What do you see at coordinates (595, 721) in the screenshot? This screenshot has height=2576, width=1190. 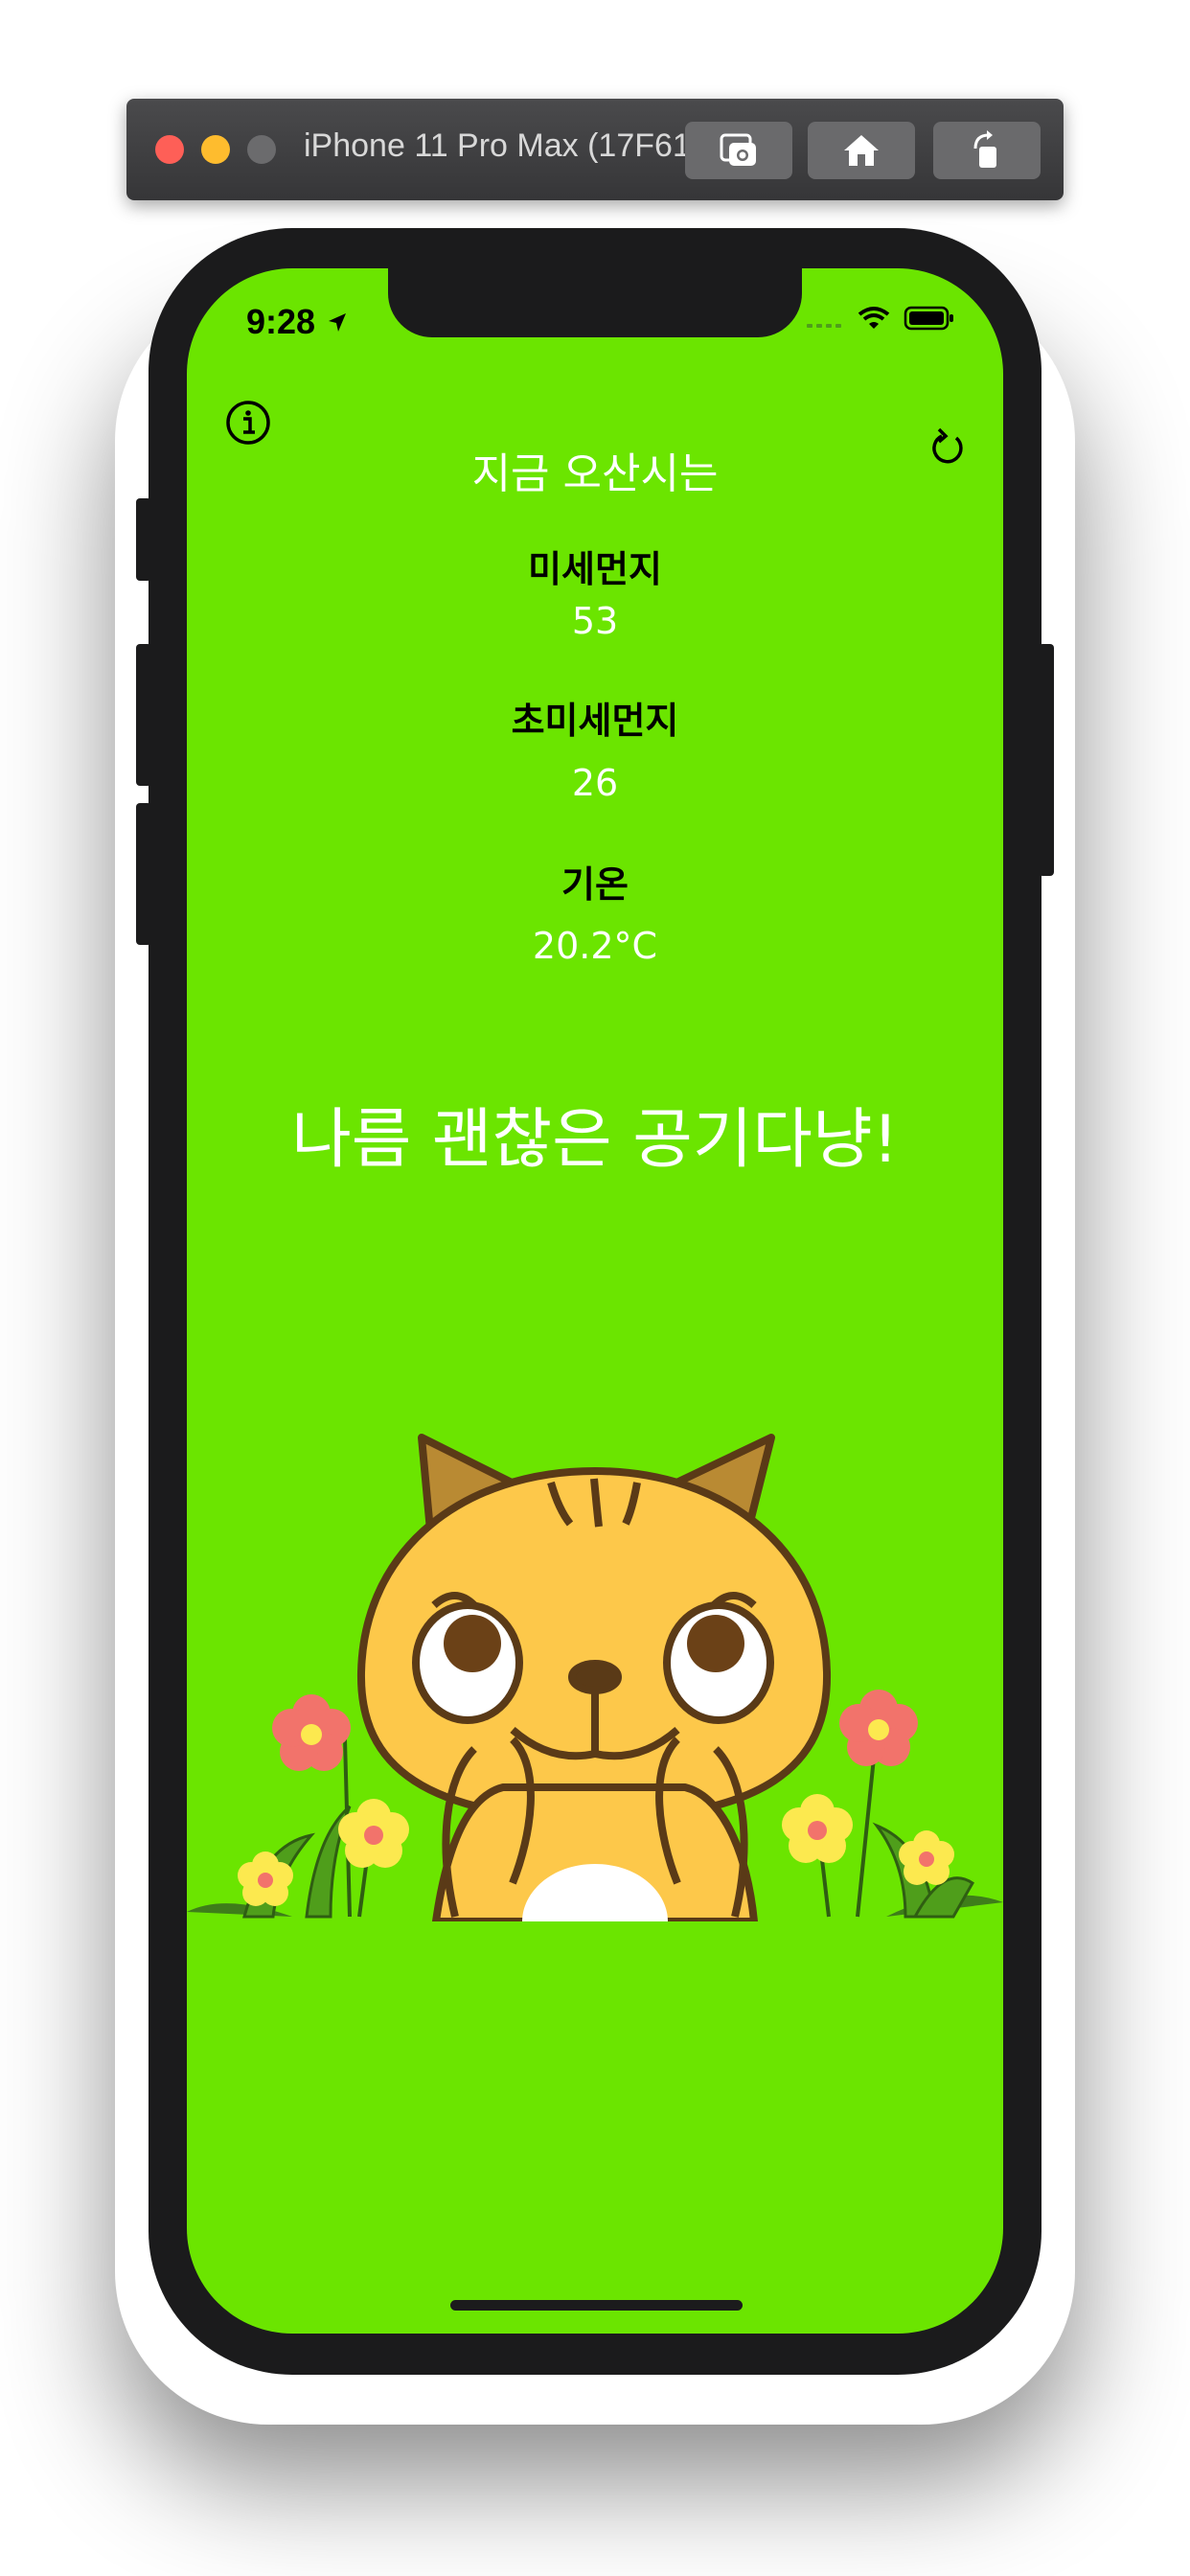 I see `pm25-label: 초미세먼지` at bounding box center [595, 721].